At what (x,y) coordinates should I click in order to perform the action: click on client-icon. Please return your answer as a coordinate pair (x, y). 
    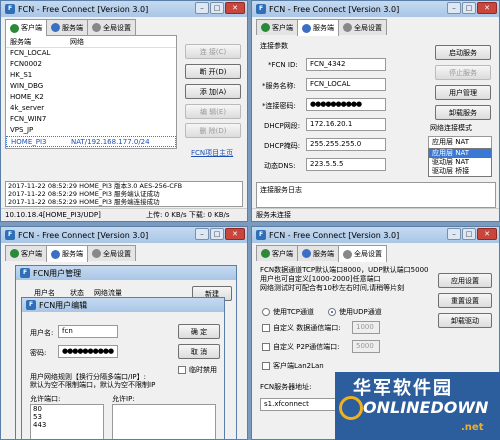
    Looking at the image, I should click on (265, 27).